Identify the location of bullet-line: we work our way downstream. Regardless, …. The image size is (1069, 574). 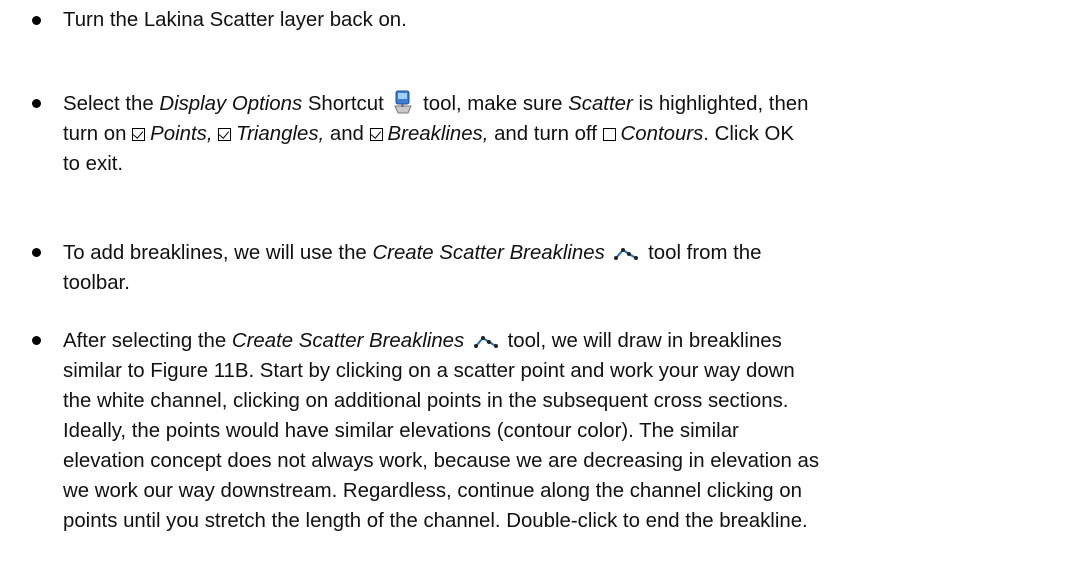
(432, 491).